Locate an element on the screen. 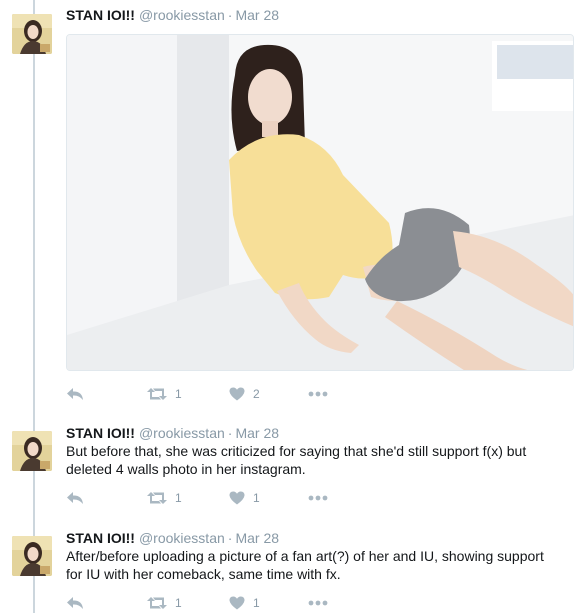  thread-line is located at coordinates (34, 306).